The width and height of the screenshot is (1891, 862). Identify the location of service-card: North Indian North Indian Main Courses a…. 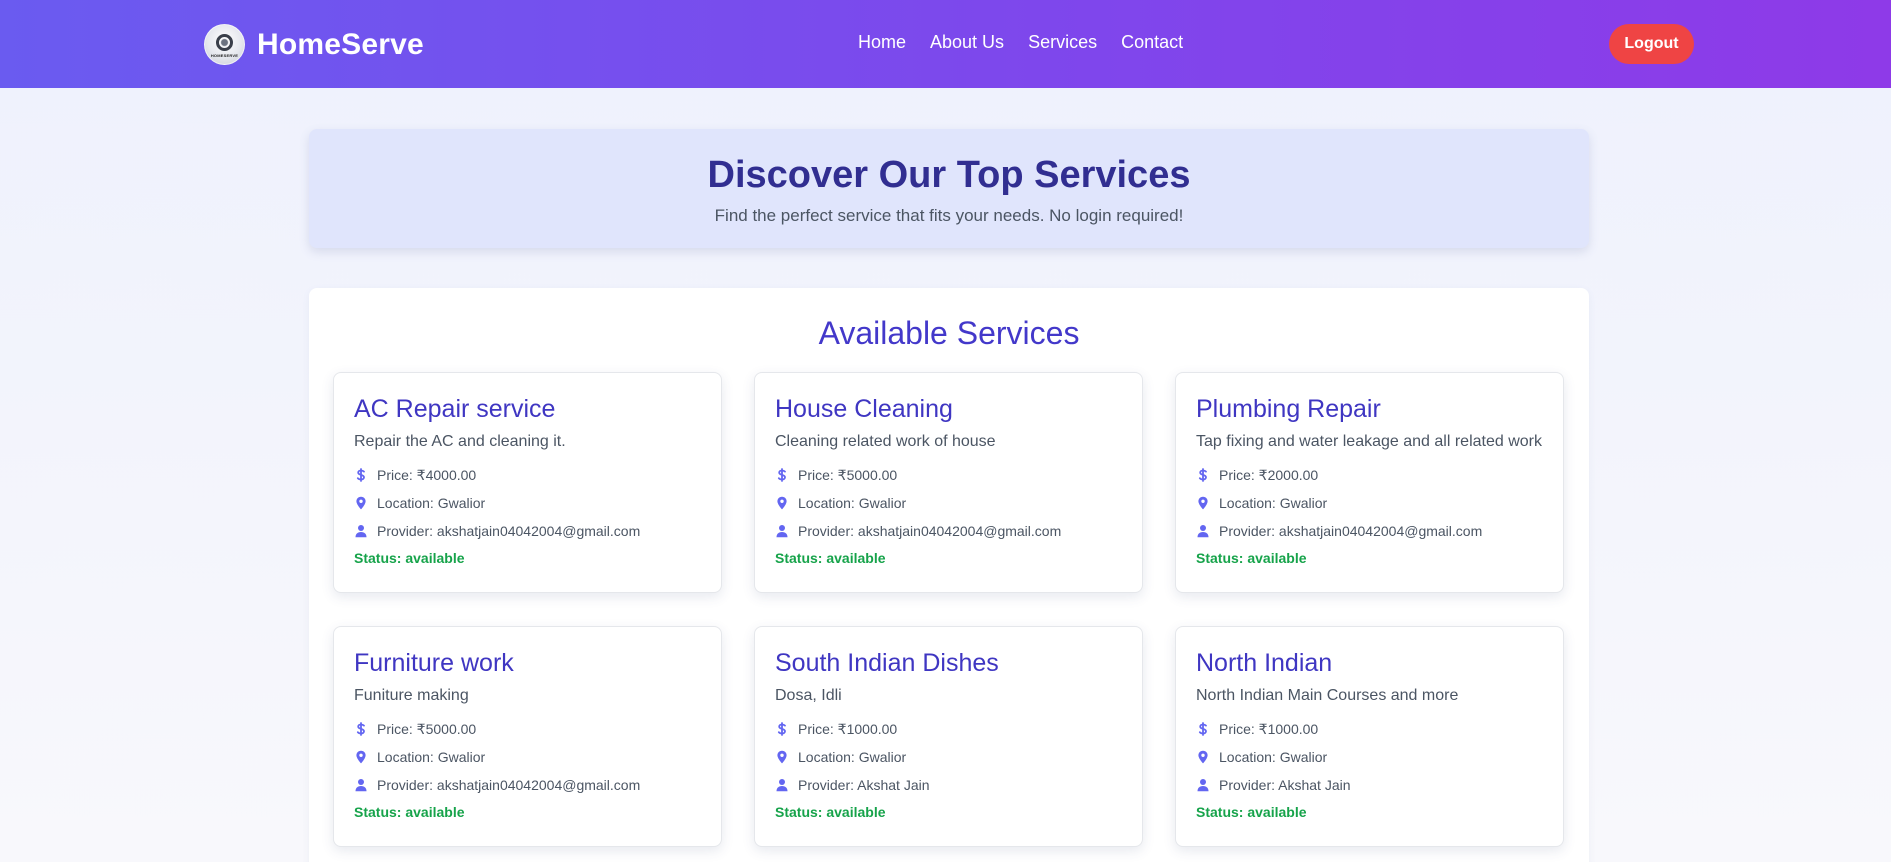
(1369, 736).